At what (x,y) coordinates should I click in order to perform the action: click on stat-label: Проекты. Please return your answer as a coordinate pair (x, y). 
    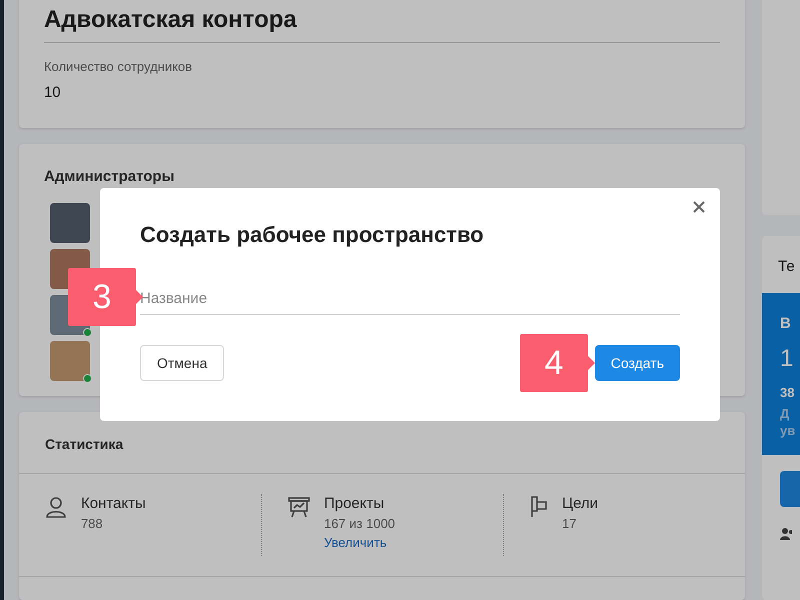
    Looking at the image, I should click on (354, 504).